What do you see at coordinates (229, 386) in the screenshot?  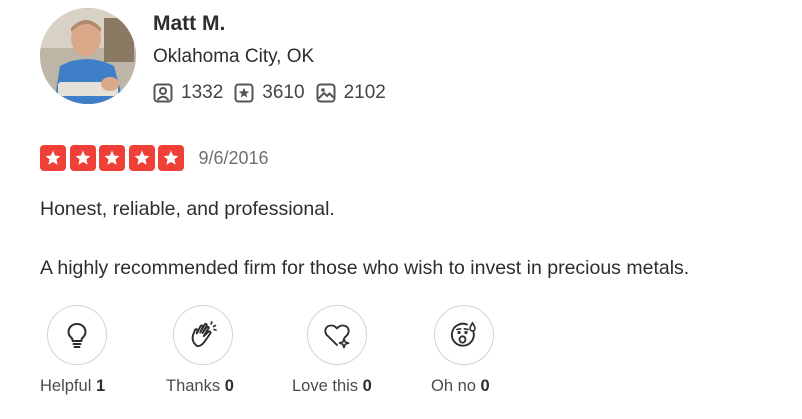 I see `thanks-count: 0` at bounding box center [229, 386].